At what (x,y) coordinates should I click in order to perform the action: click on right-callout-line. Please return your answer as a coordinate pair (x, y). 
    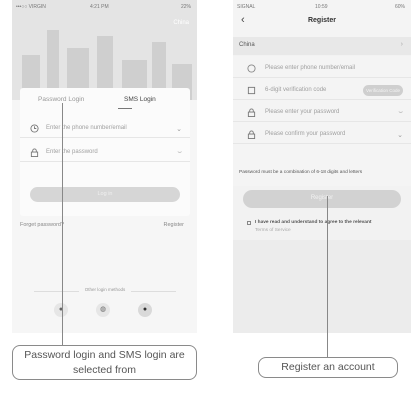
    Looking at the image, I should click on (327, 277).